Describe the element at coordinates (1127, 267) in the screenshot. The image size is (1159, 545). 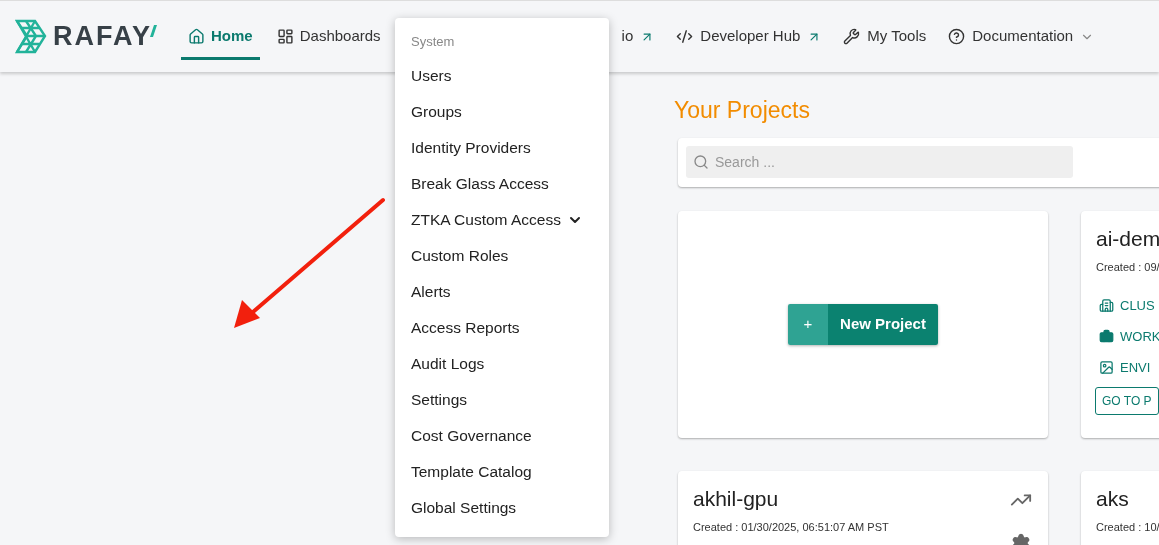
I see `created-date: Created : 09/` at that location.